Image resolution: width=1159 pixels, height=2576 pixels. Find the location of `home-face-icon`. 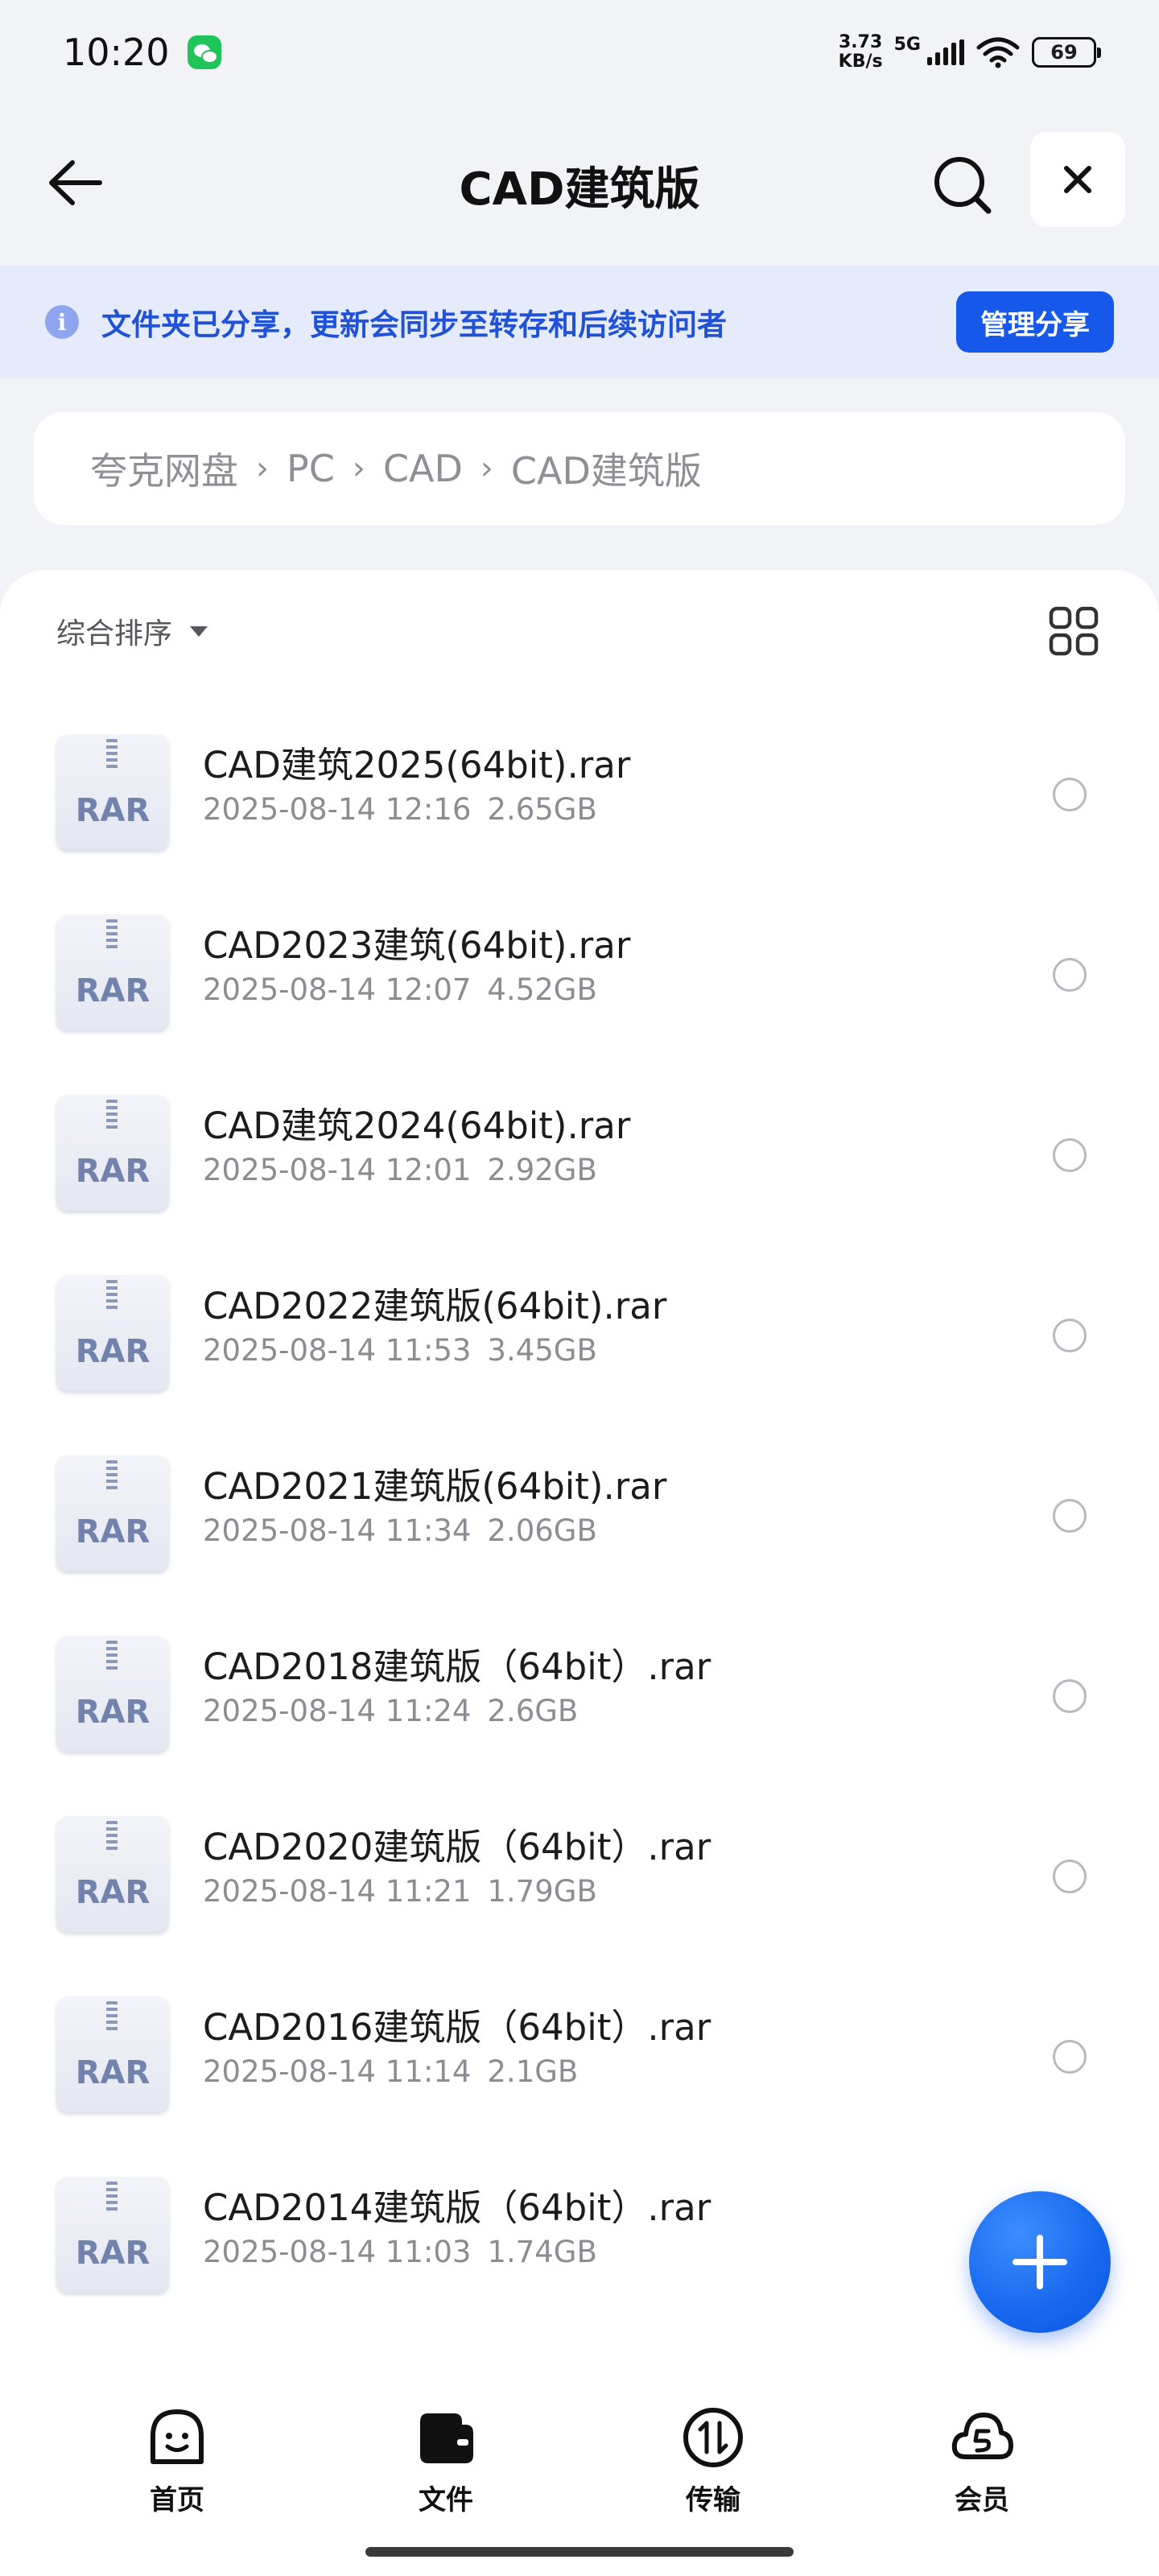

home-face-icon is located at coordinates (177, 2436).